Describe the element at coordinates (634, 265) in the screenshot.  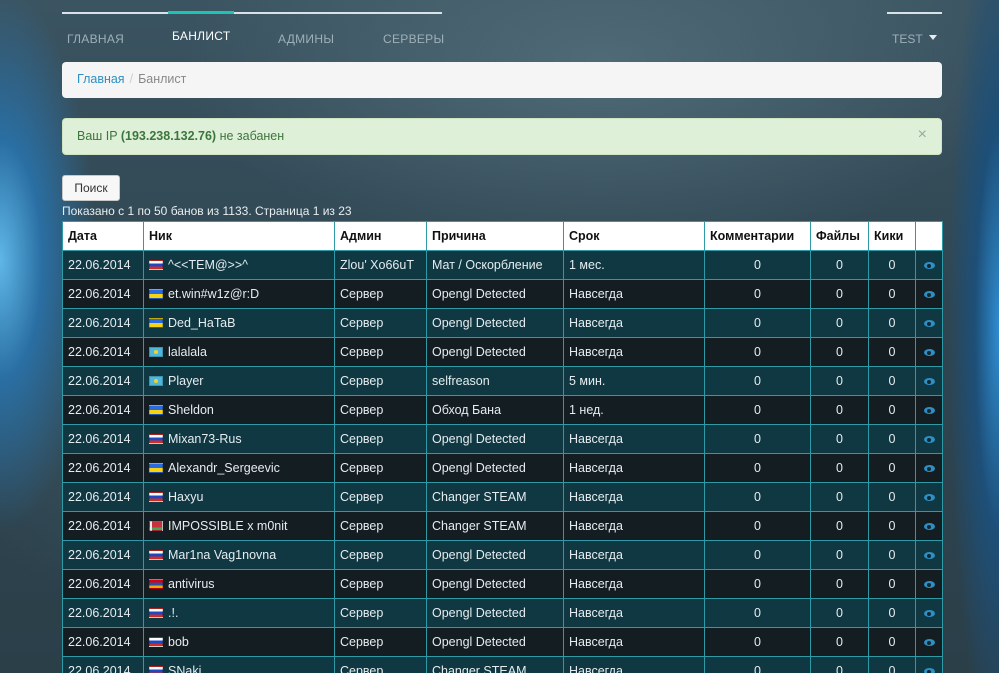
I see `cell-term: 1 мес.` at that location.